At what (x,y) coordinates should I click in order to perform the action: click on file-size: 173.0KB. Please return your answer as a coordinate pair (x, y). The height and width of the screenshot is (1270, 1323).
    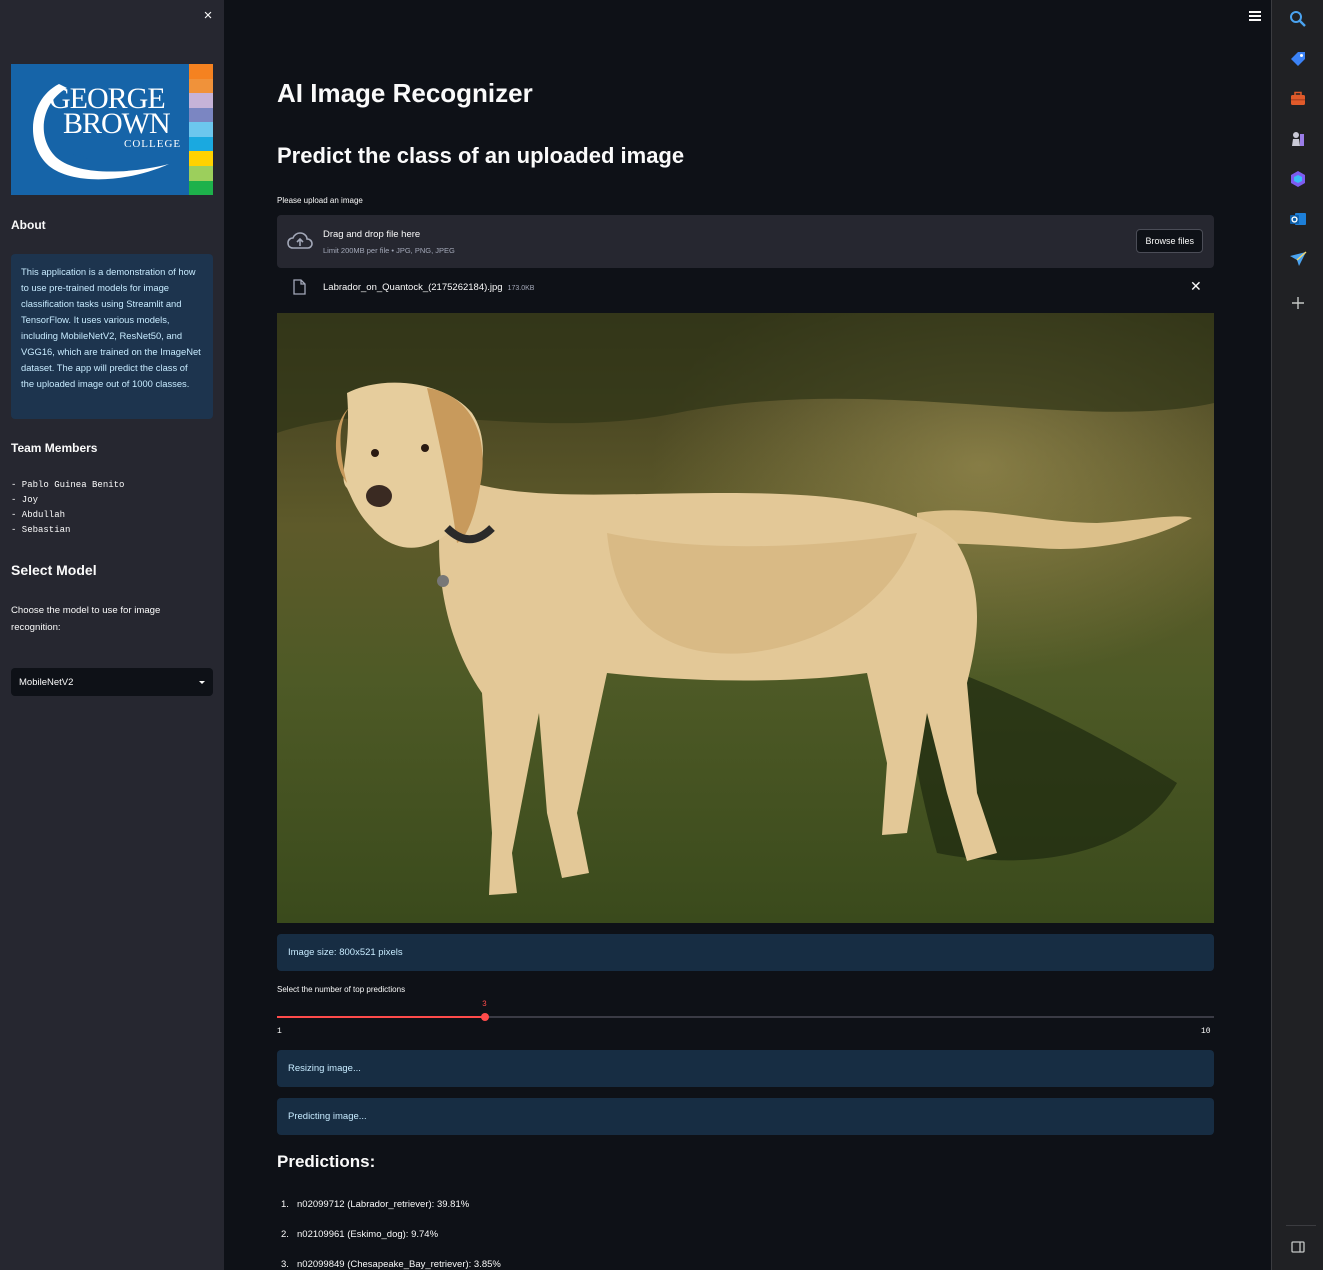
    Looking at the image, I should click on (521, 288).